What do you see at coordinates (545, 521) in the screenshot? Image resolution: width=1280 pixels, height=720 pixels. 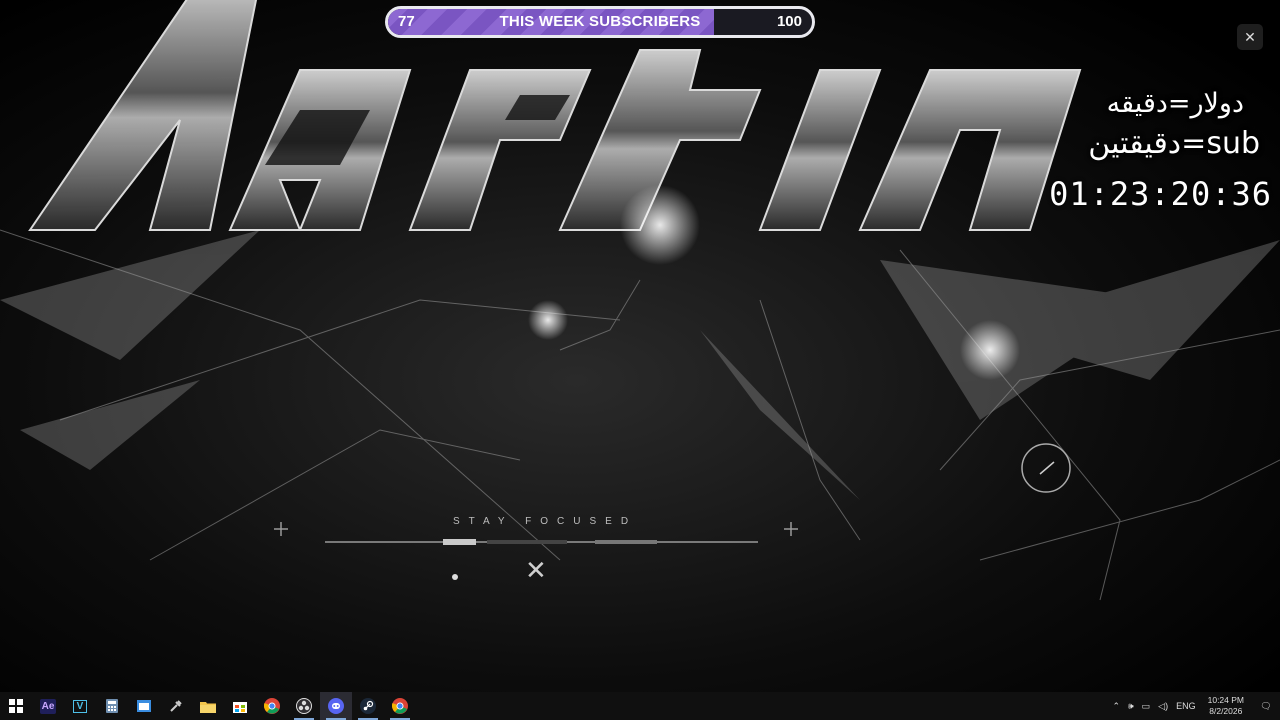 I see `stay-focused-tagline: STAY FOCUSED` at bounding box center [545, 521].